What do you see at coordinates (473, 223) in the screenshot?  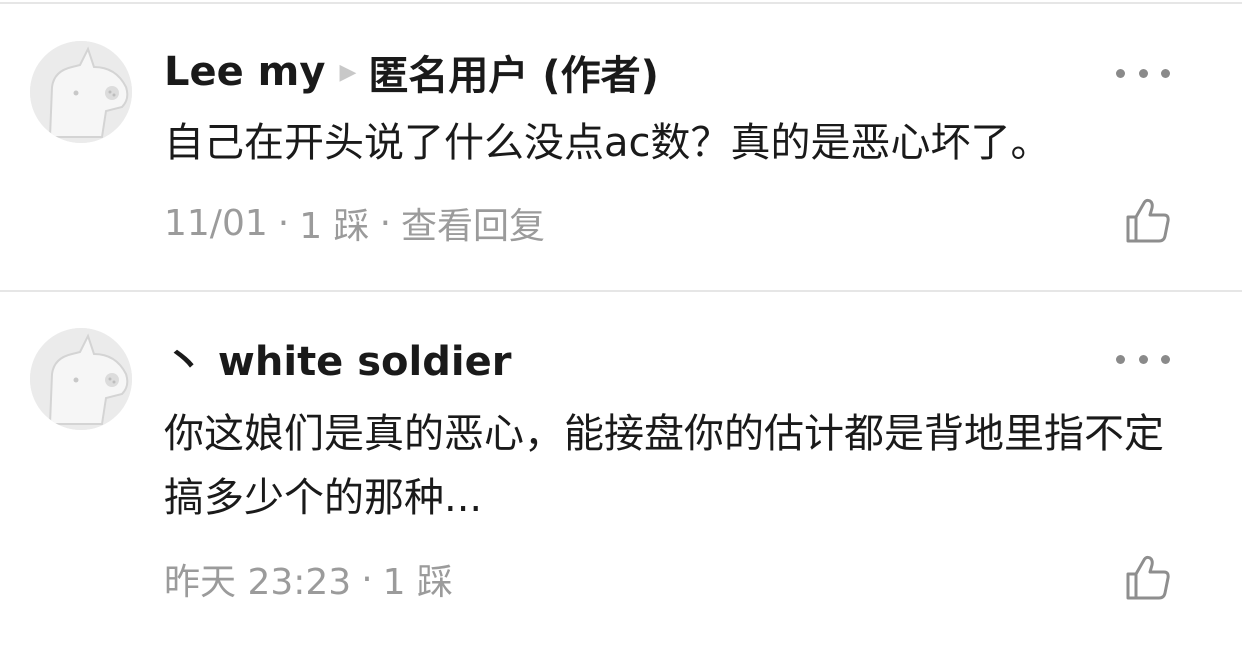 I see `view-replies-link: 查看回复` at bounding box center [473, 223].